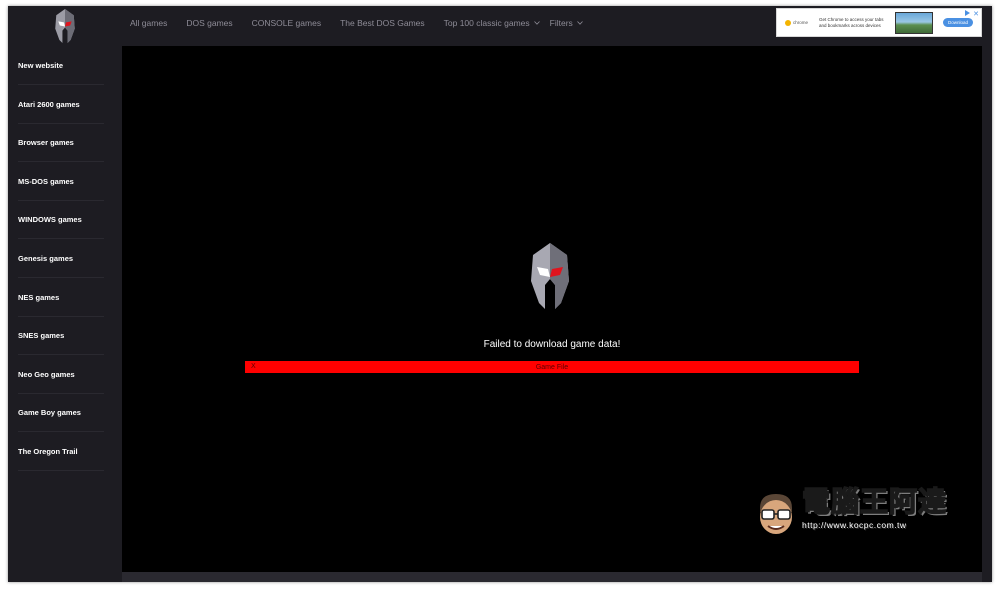 Image resolution: width=1000 pixels, height=589 pixels. What do you see at coordinates (914, 22) in the screenshot?
I see `ad-image` at bounding box center [914, 22].